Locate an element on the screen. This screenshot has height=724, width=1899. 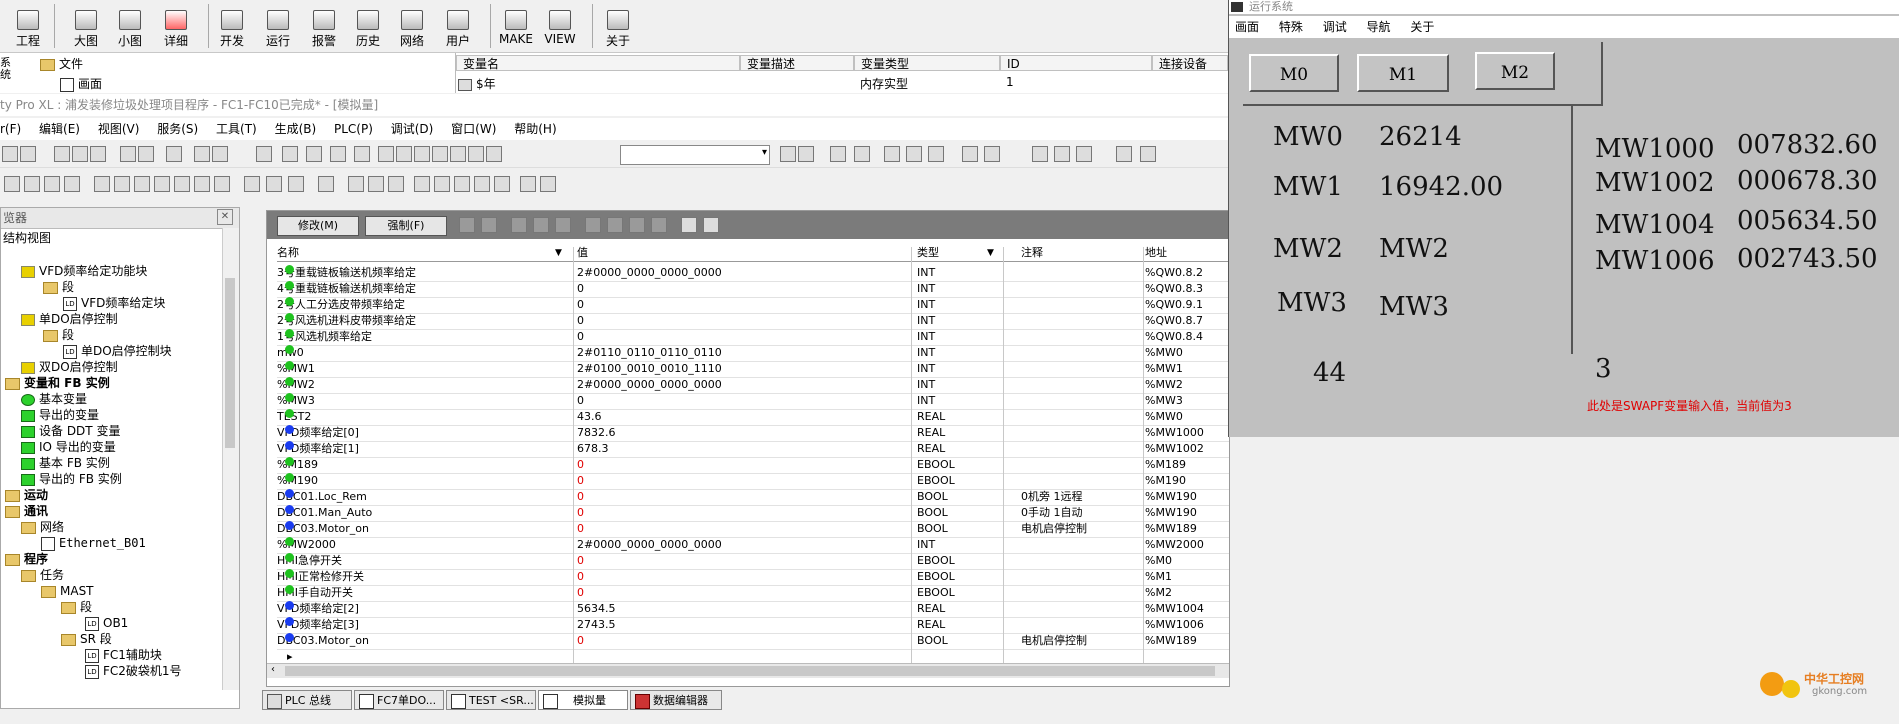
build-icon is located at coordinates (202, 154).